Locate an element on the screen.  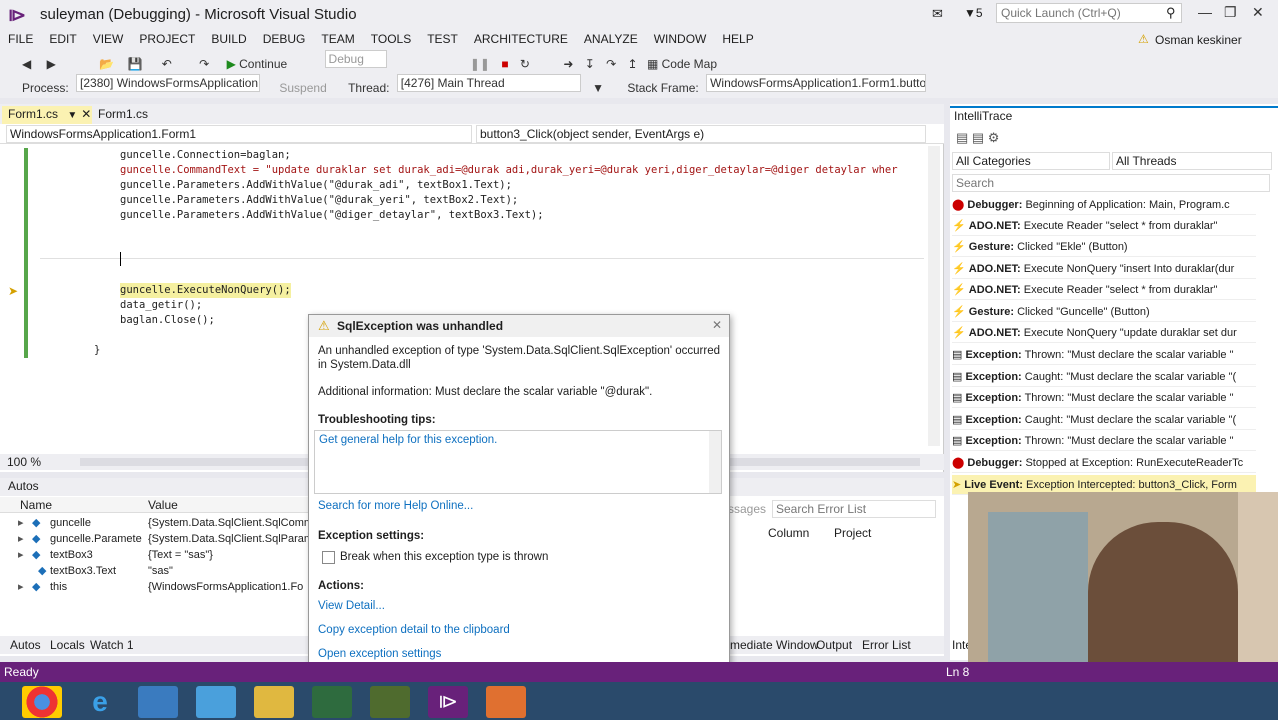
undo-icon: ↶ is located at coordinates (167, 64).